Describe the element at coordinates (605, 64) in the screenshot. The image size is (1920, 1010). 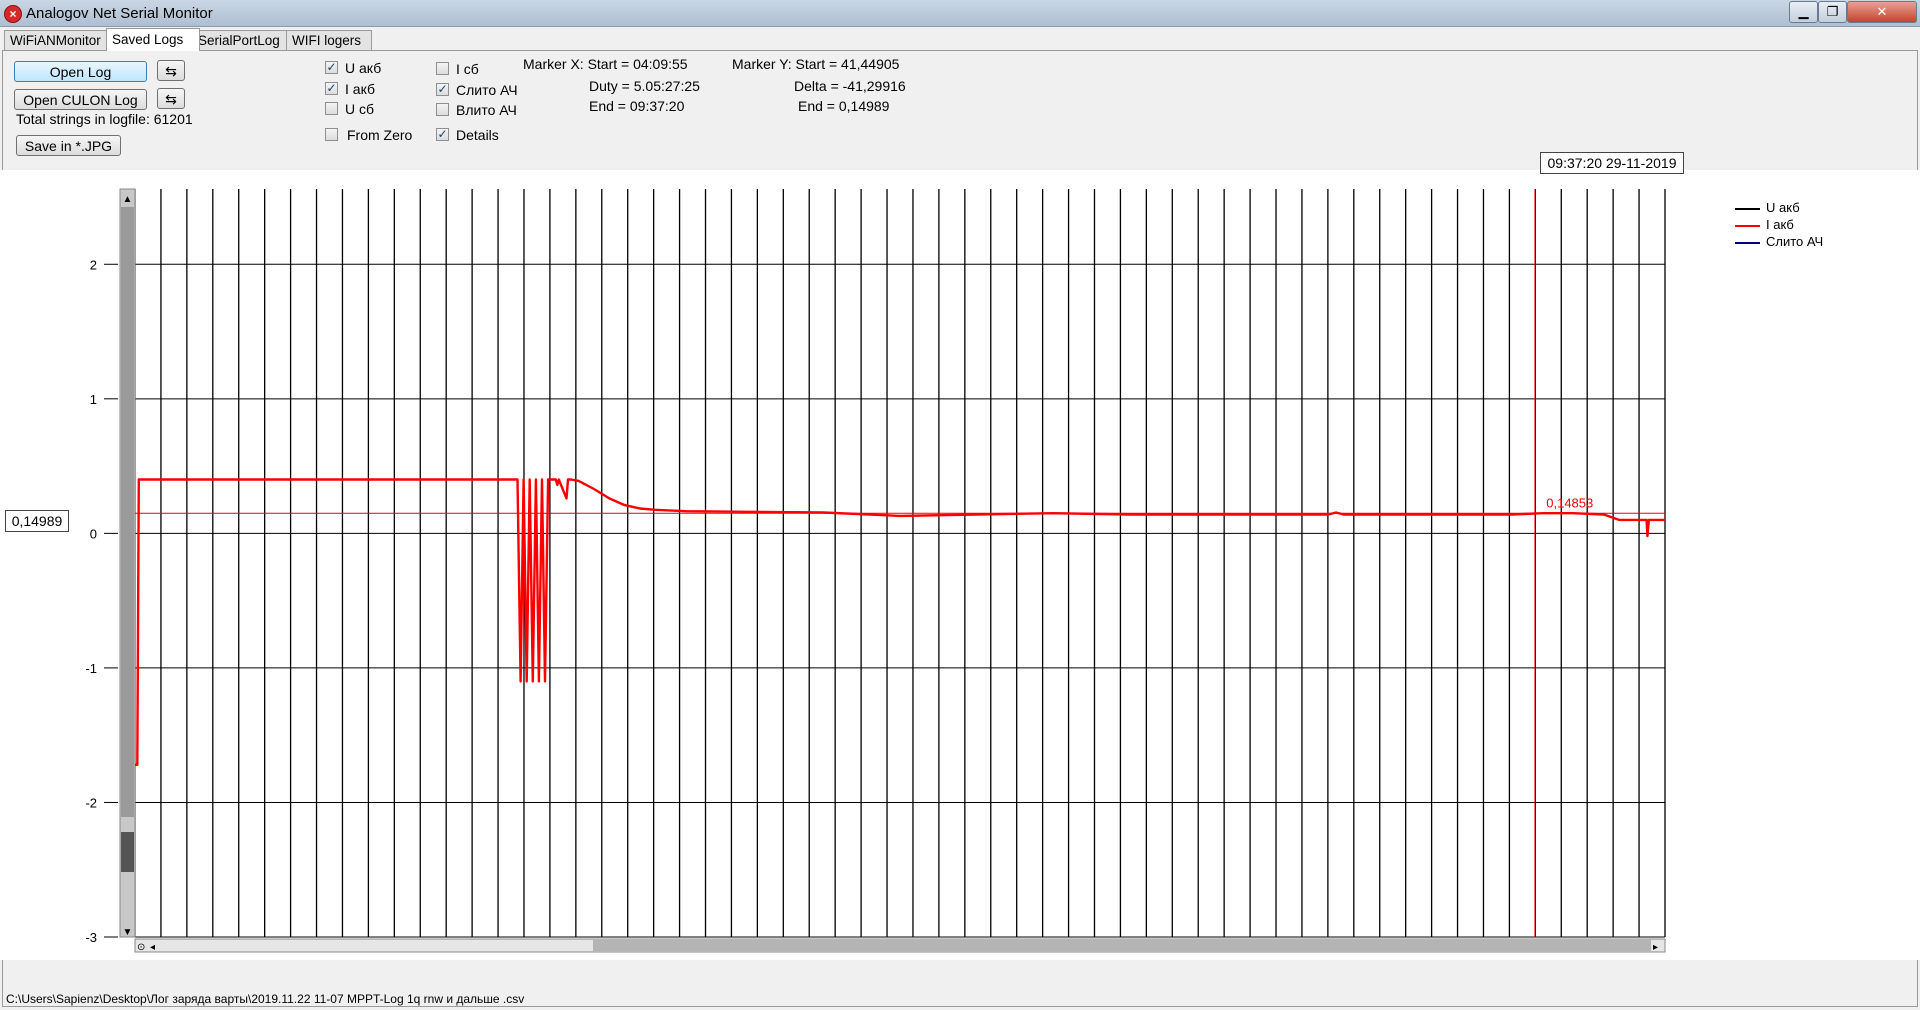
I see `marker-x-start: Marker X: Start = 04:09:55` at that location.